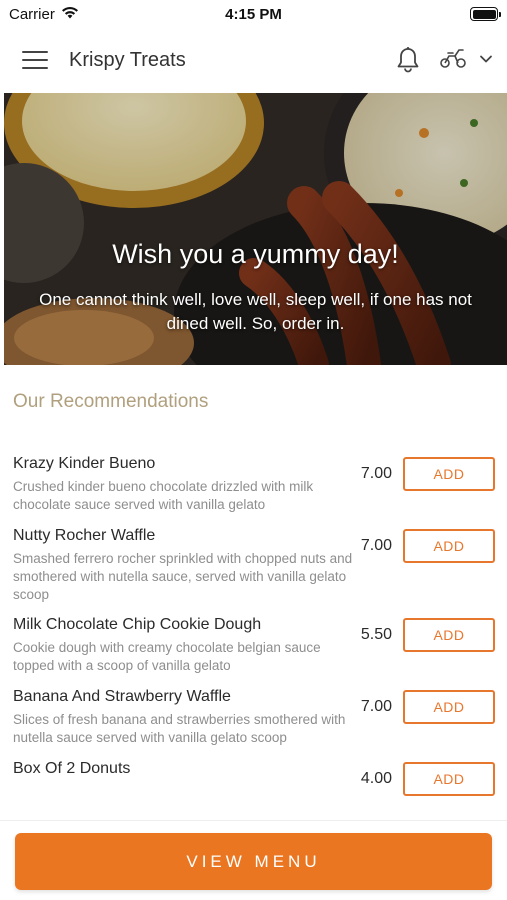 The width and height of the screenshot is (507, 900). Describe the element at coordinates (84, 463) in the screenshot. I see `item-name: Krazy Kinder Bueno` at that location.